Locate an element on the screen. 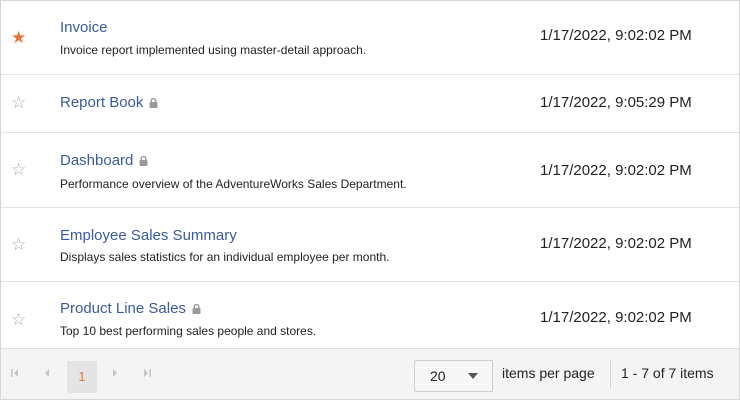  page-size-value: 20 is located at coordinates (438, 376).